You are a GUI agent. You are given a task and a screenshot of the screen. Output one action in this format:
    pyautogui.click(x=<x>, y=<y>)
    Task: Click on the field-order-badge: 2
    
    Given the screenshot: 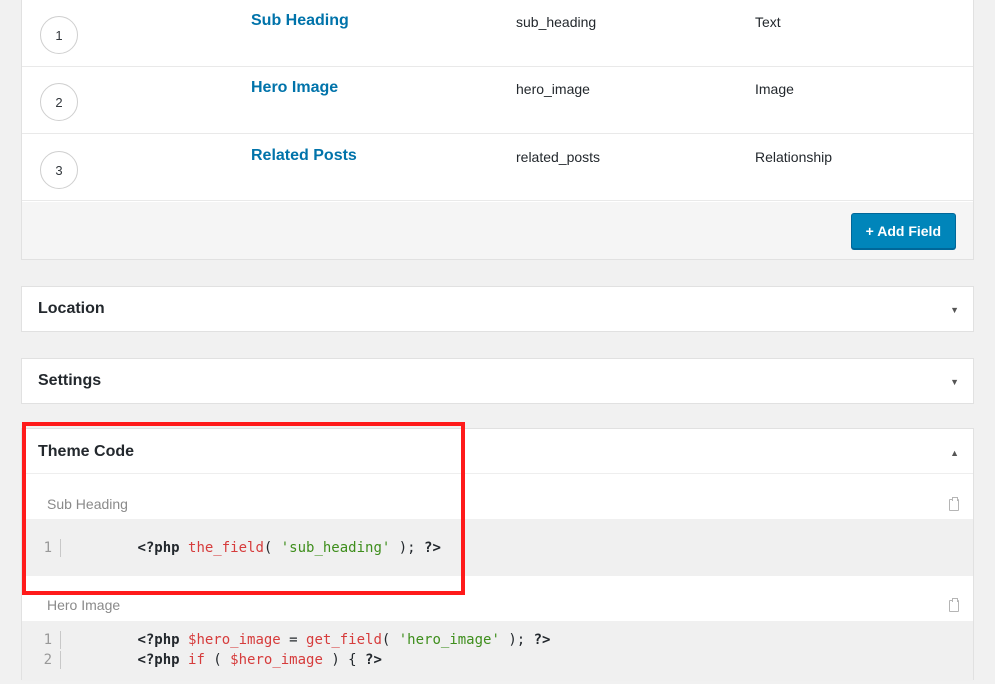 What is the action you would take?
    pyautogui.click(x=59, y=102)
    